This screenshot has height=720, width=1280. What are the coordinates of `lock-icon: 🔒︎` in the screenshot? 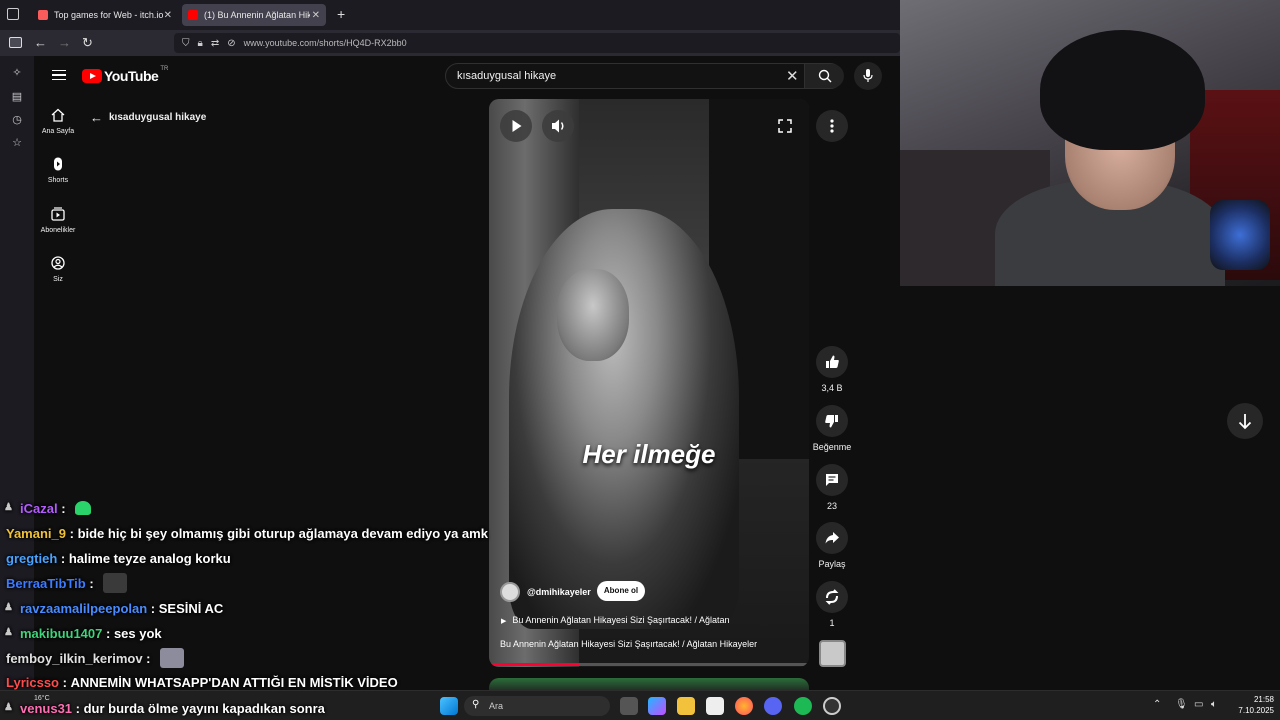 It's located at (200, 43).